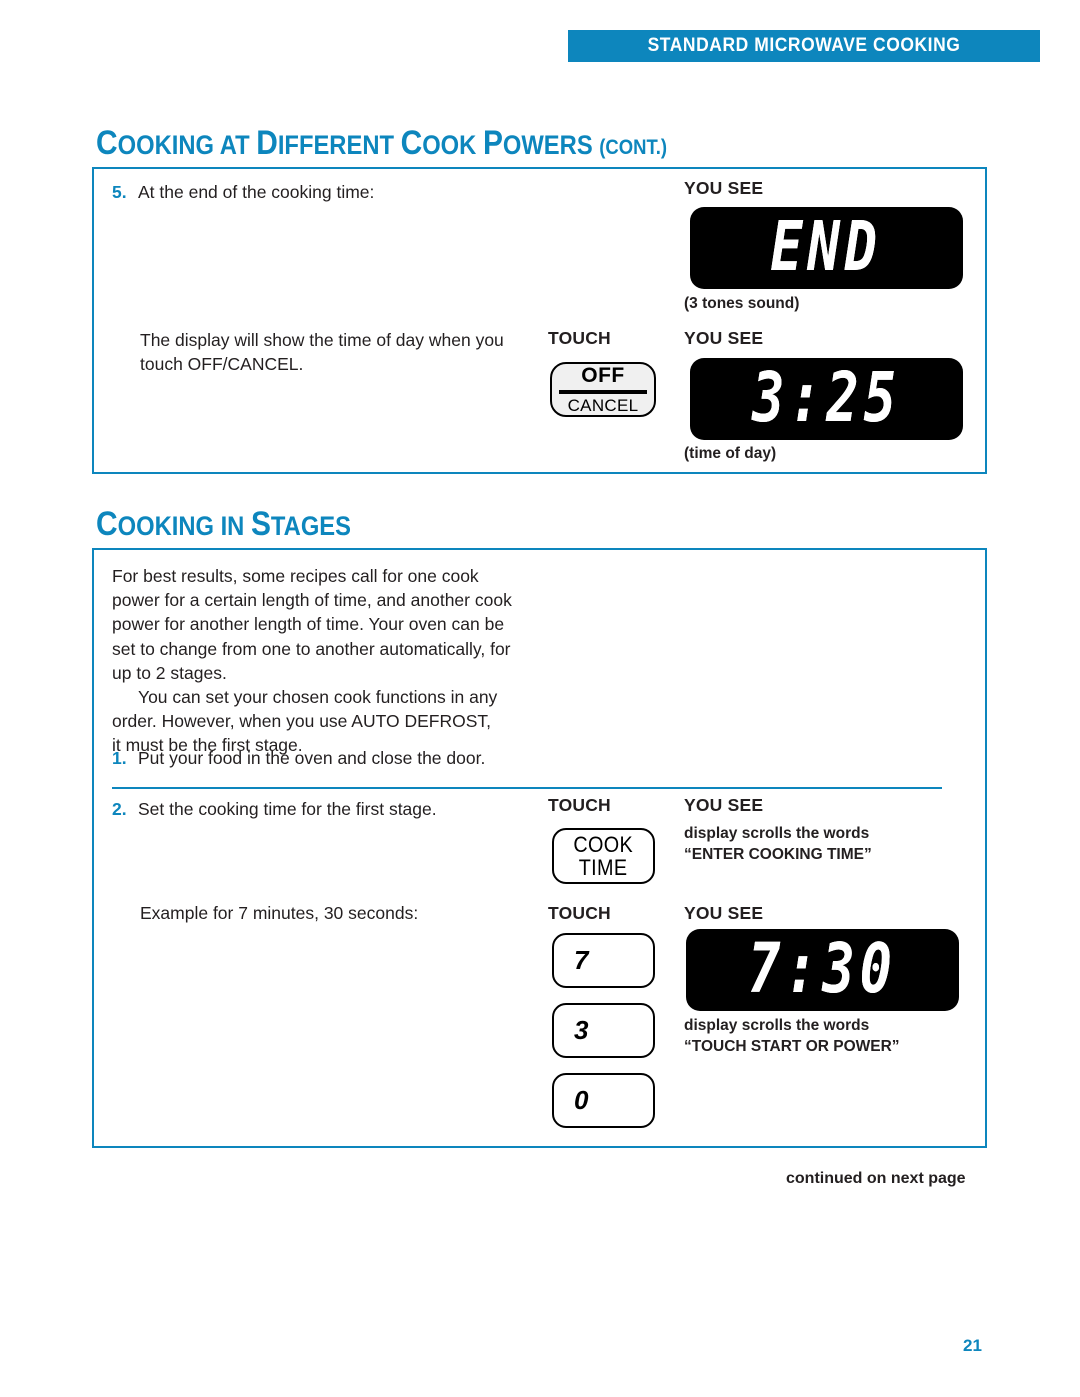 Image resolution: width=1080 pixels, height=1397 pixels. Describe the element at coordinates (256, 192) in the screenshot. I see `step-5-text: At the end of the cooking time:` at that location.